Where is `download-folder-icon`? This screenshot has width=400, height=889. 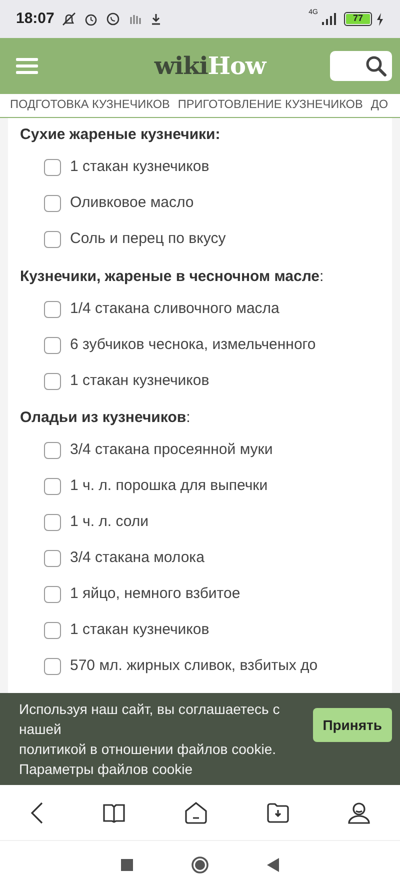 download-folder-icon is located at coordinates (277, 812).